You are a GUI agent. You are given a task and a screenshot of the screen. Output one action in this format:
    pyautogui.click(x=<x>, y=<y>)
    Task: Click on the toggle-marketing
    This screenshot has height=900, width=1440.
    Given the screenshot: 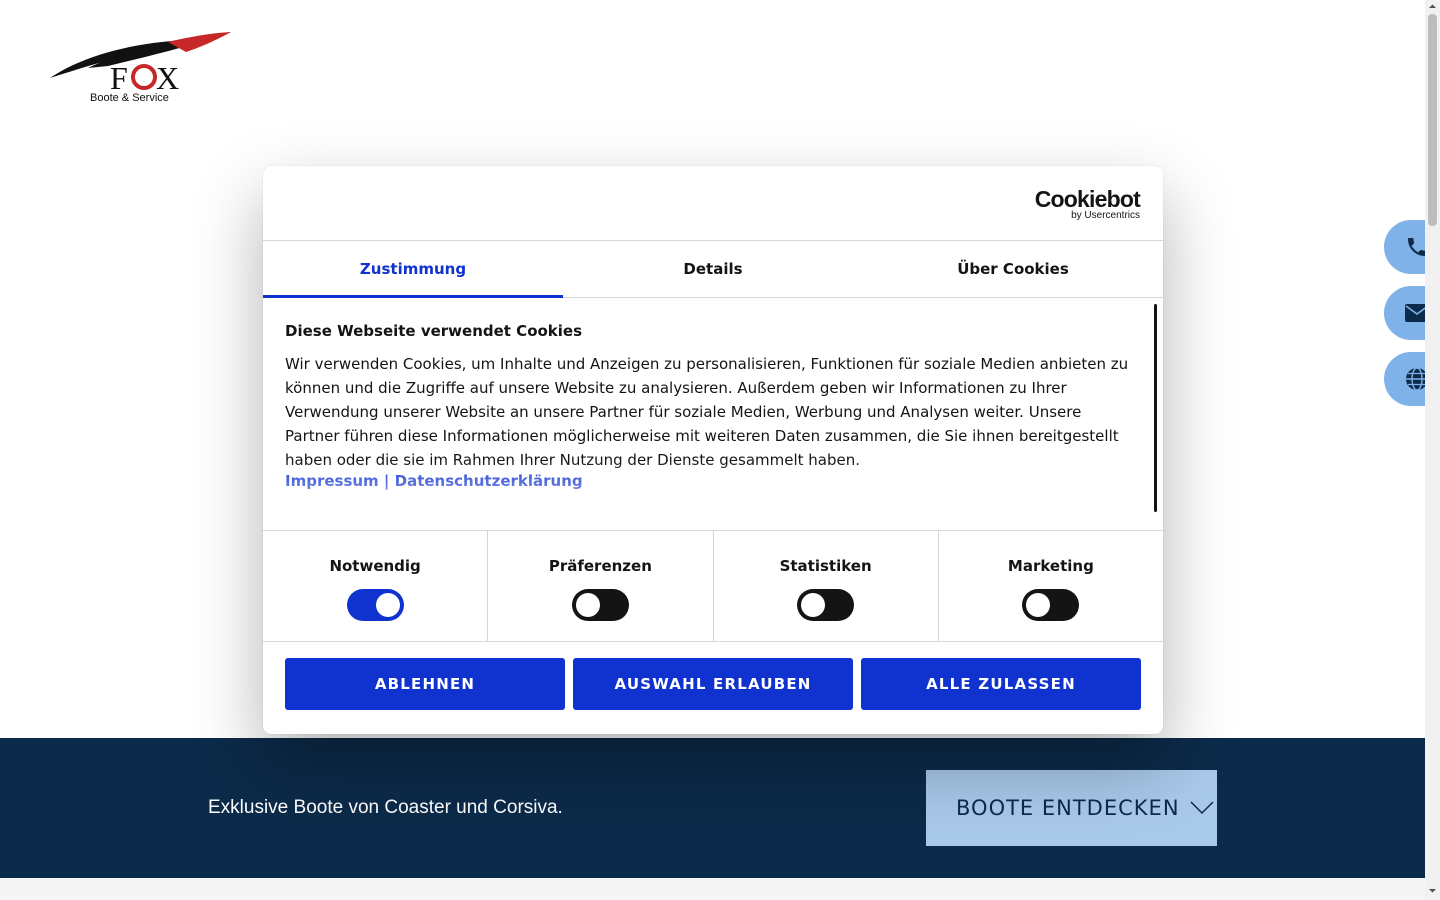 What is the action you would take?
    pyautogui.click(x=1051, y=605)
    